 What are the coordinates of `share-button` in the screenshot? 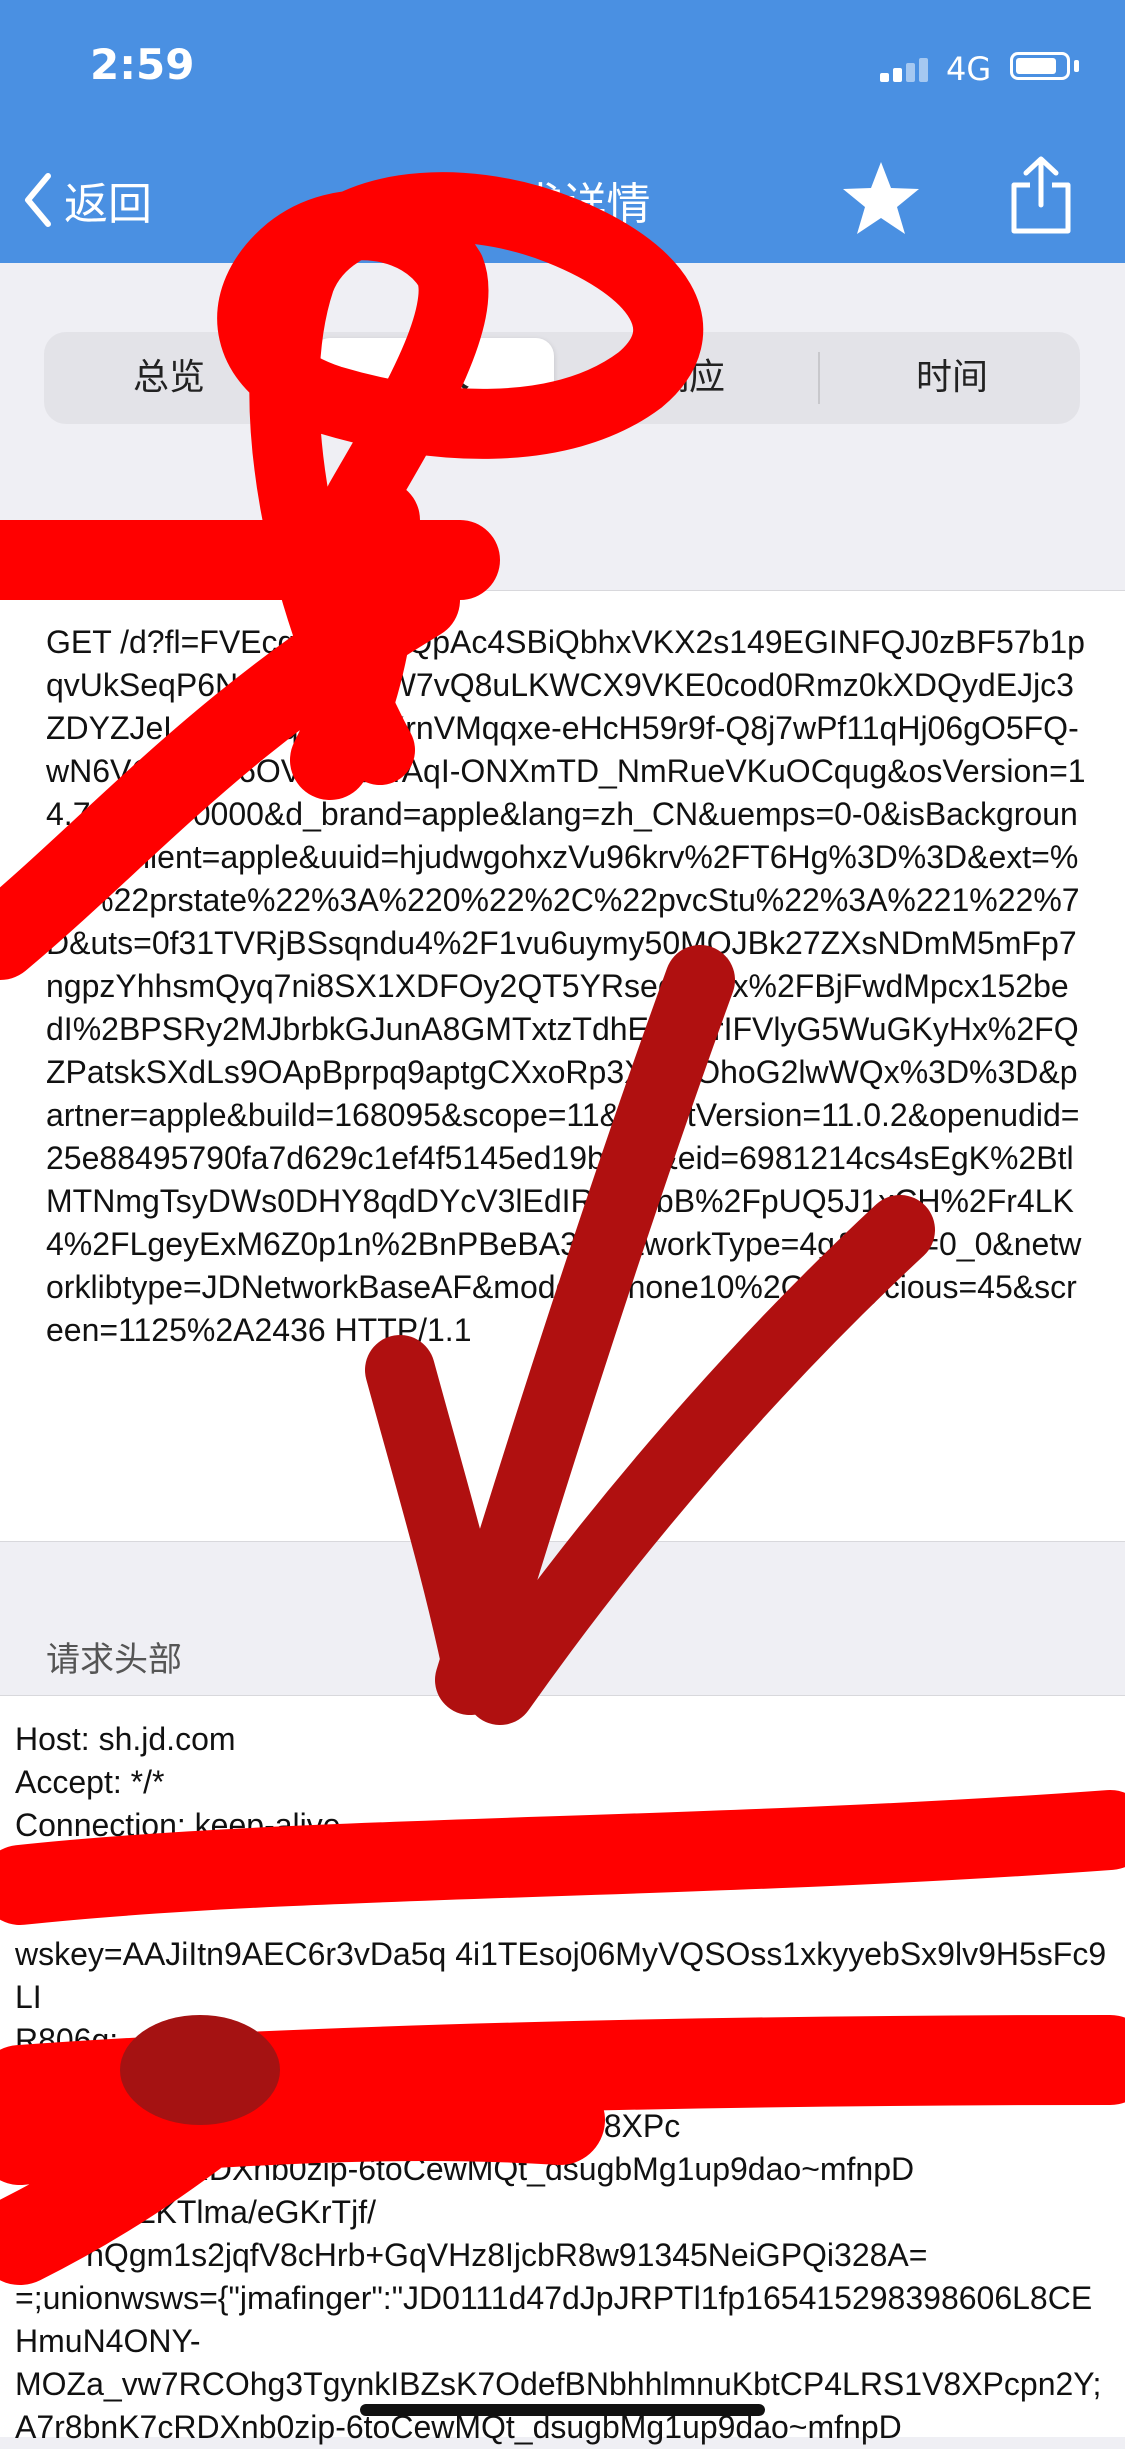 It's located at (1041, 198).